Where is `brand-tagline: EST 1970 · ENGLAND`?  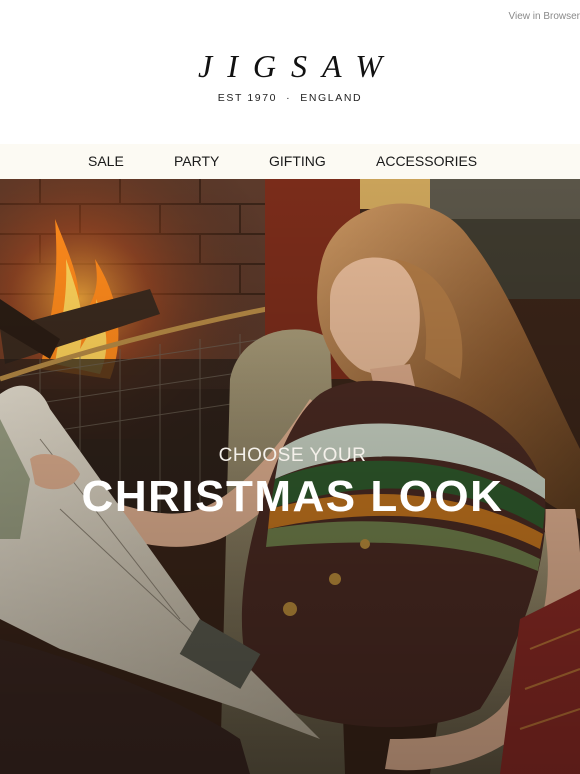
brand-tagline: EST 1970 · ENGLAND is located at coordinates (290, 98).